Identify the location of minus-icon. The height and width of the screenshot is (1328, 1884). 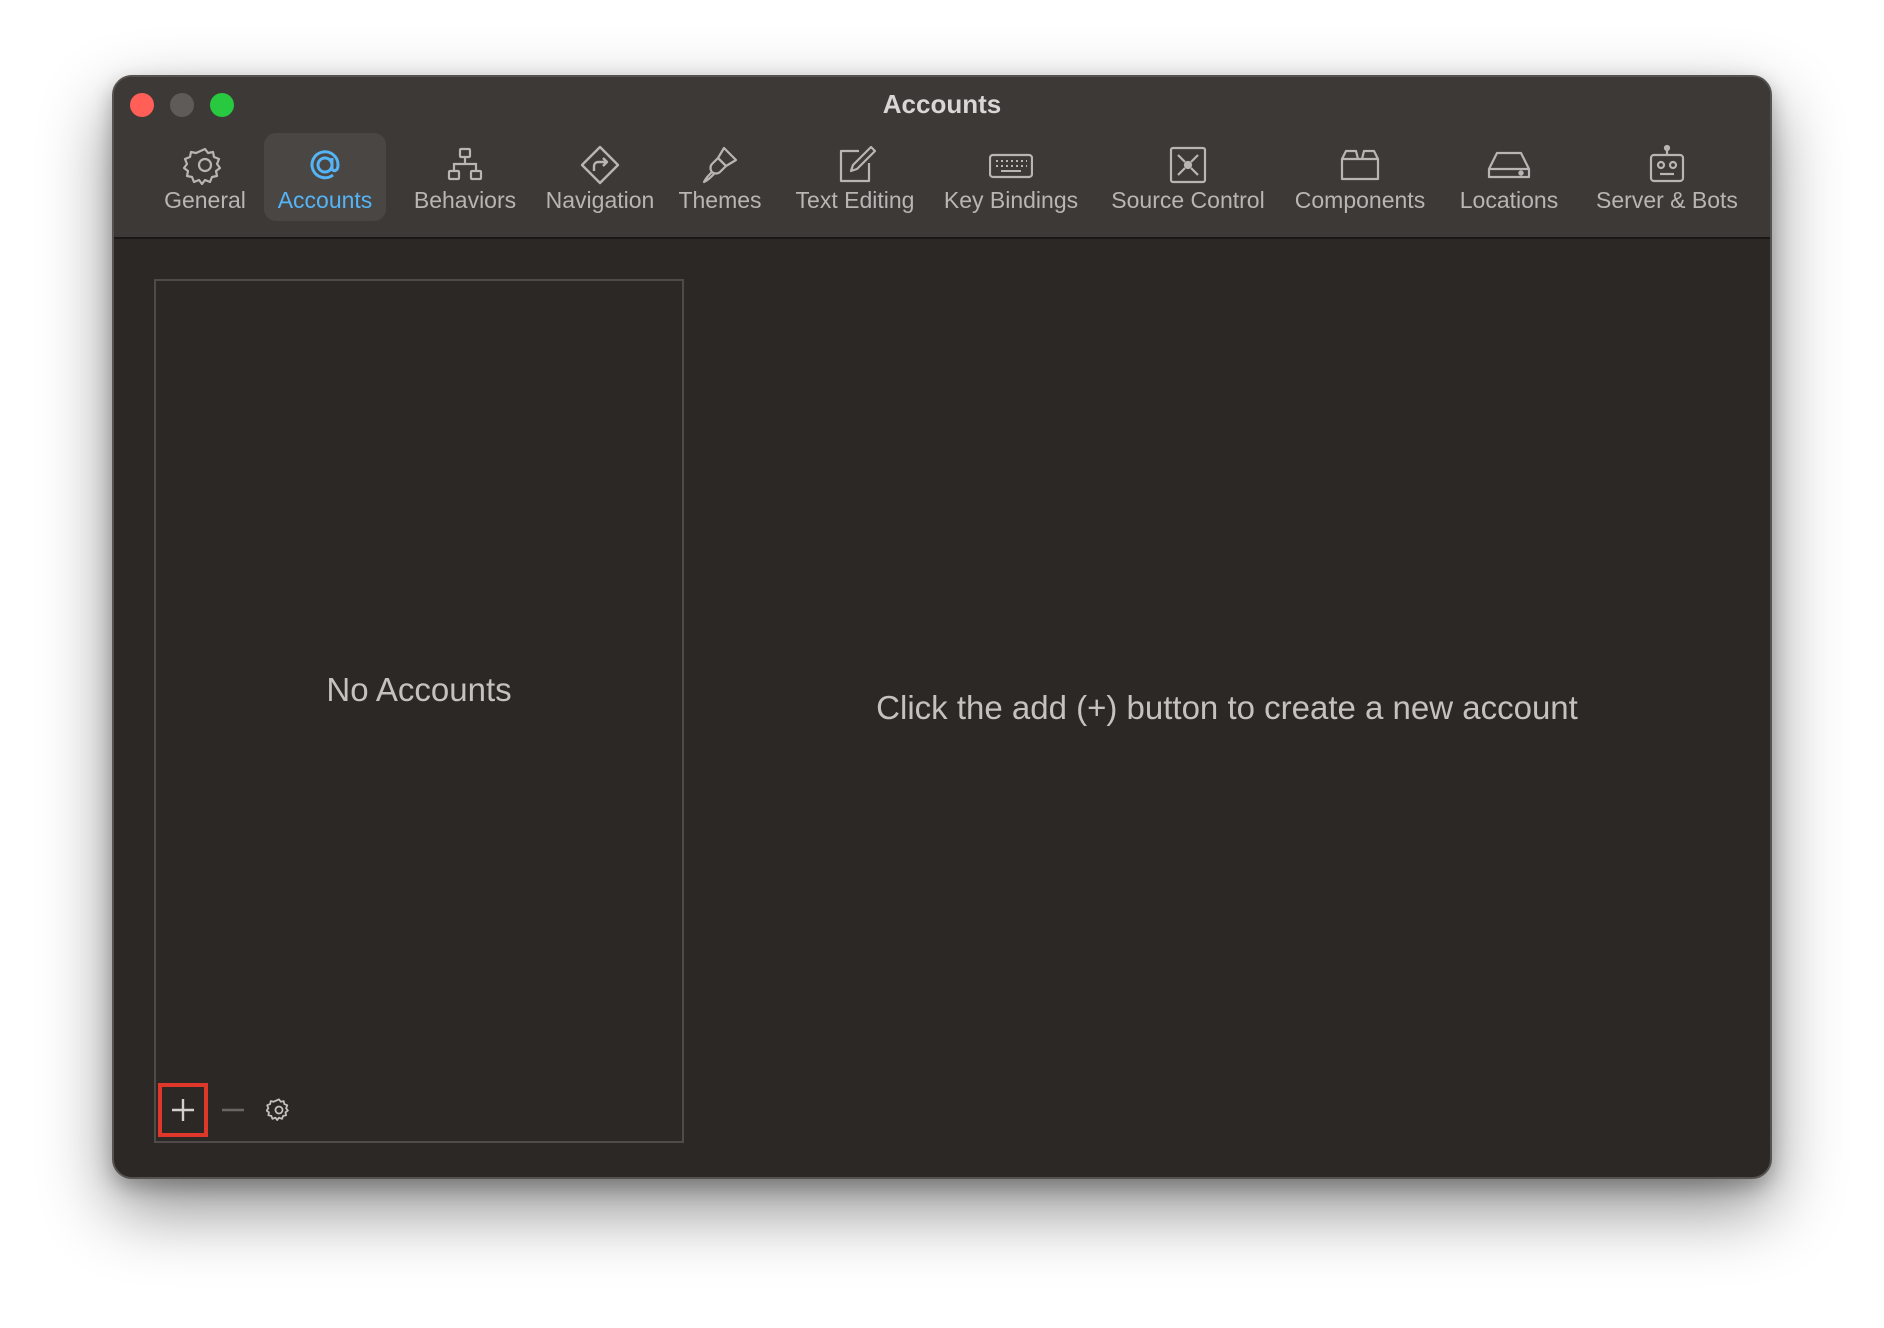
(233, 1110).